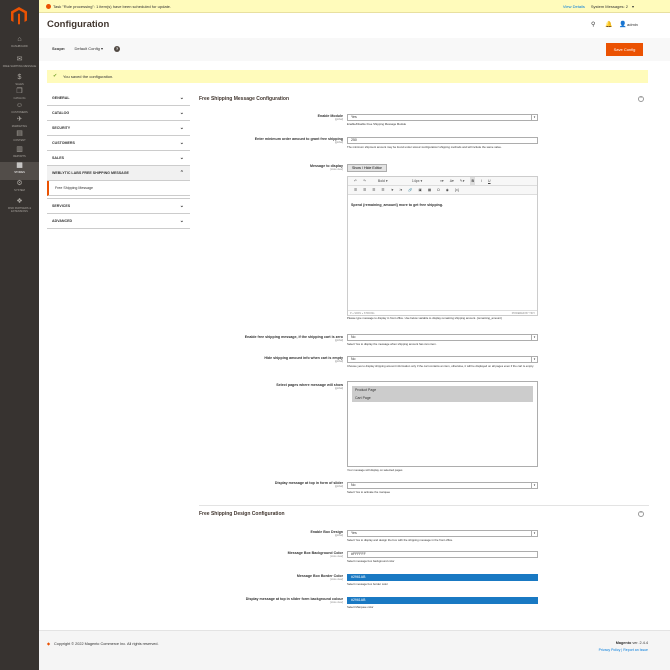 This screenshot has width=670, height=670. I want to click on section-title-message: Free Shipping Message Configuration, so click(244, 99).